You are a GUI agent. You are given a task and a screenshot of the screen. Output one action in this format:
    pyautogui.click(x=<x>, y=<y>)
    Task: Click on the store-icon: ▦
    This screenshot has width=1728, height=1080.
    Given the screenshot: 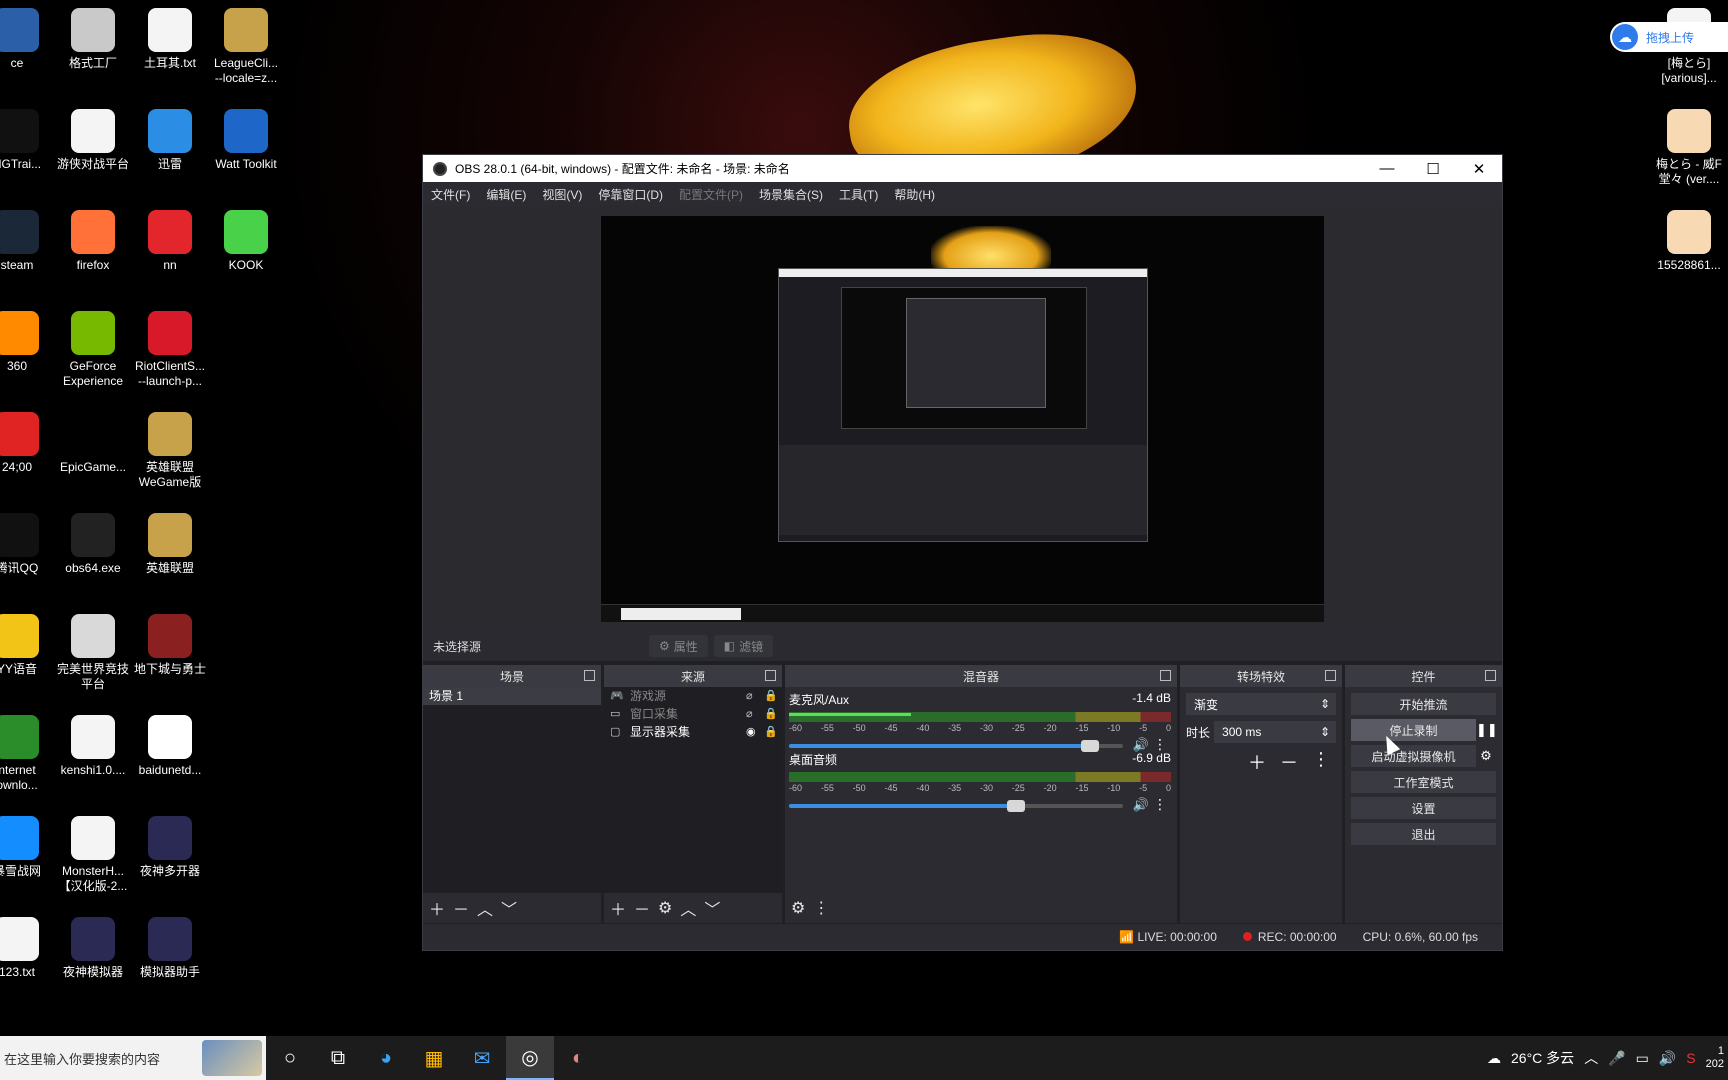 What is the action you would take?
    pyautogui.click(x=434, y=1058)
    